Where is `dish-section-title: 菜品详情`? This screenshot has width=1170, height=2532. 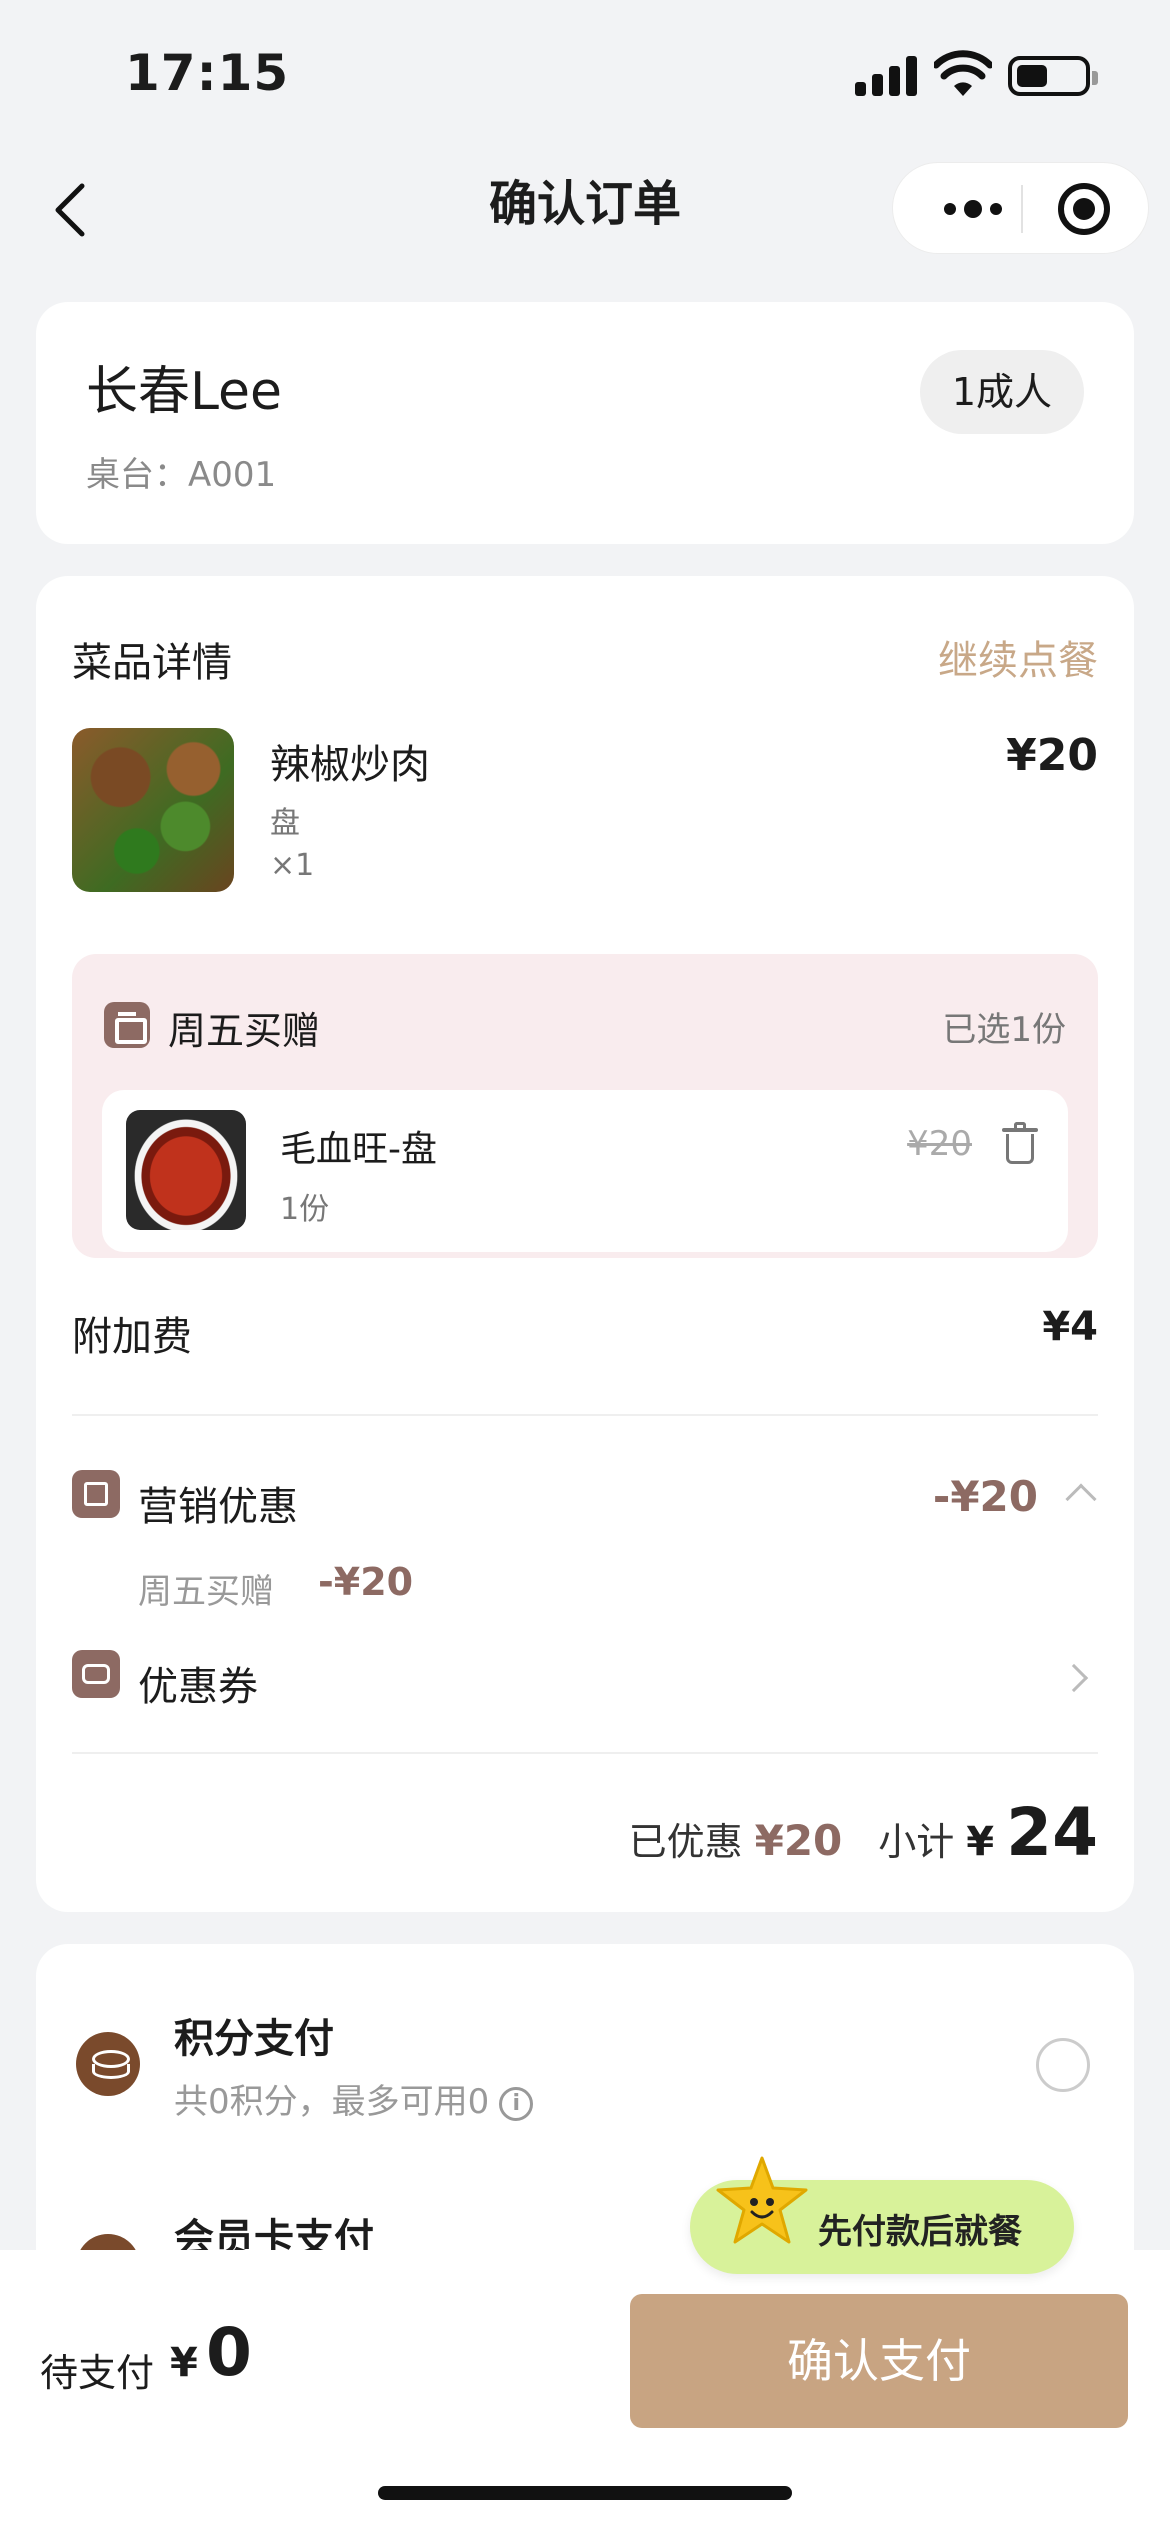 dish-section-title: 菜品详情 is located at coordinates (152, 663).